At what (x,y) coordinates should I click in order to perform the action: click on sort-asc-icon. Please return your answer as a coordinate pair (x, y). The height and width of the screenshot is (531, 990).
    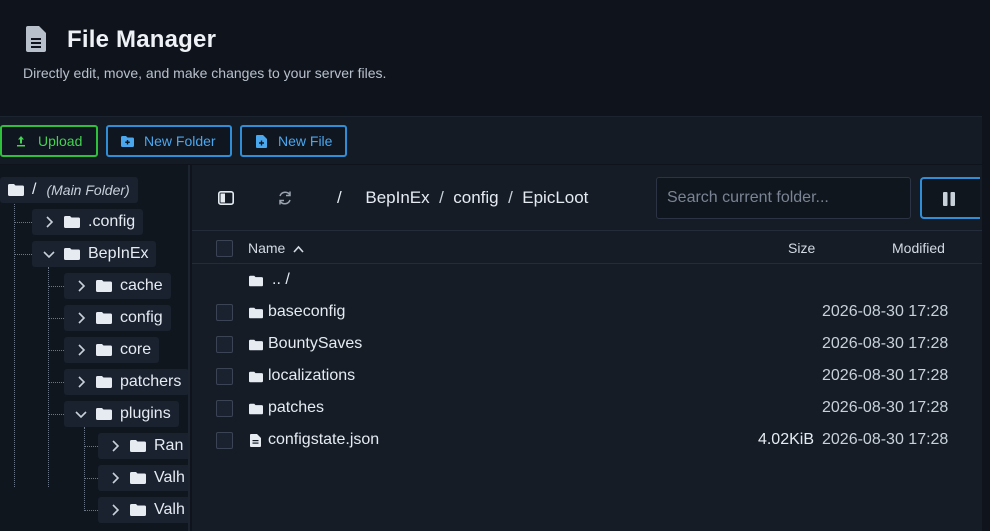
    Looking at the image, I should click on (298, 249).